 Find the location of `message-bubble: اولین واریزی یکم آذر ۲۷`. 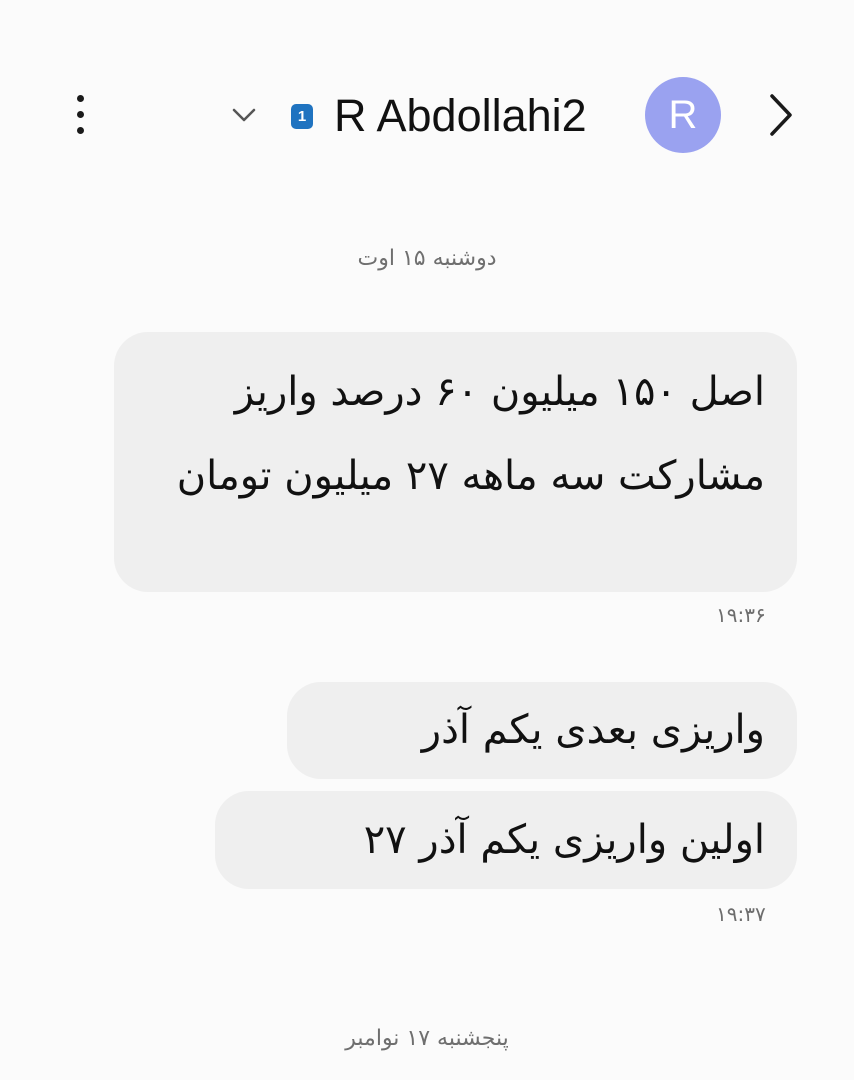

message-bubble: اولین واریزی یکم آذر ۲۷ is located at coordinates (506, 840).